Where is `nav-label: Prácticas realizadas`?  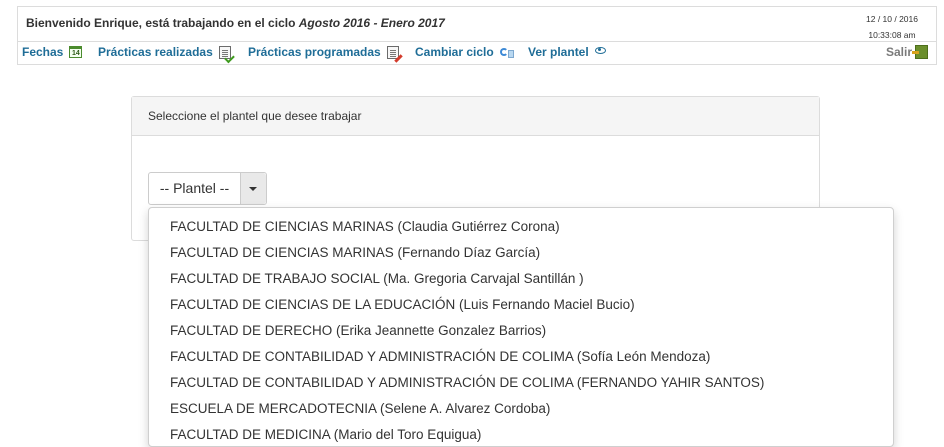 nav-label: Prácticas realizadas is located at coordinates (155, 52).